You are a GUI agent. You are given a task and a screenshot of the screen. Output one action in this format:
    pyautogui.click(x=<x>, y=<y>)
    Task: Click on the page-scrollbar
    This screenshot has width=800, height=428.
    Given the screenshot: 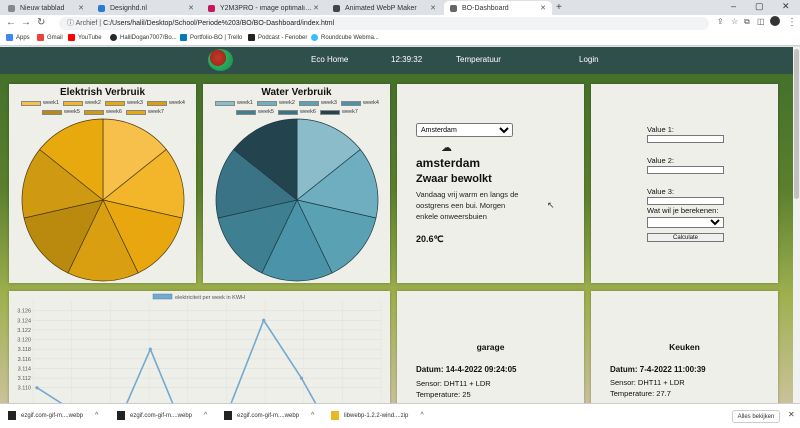 What is the action you would take?
    pyautogui.click(x=796, y=225)
    